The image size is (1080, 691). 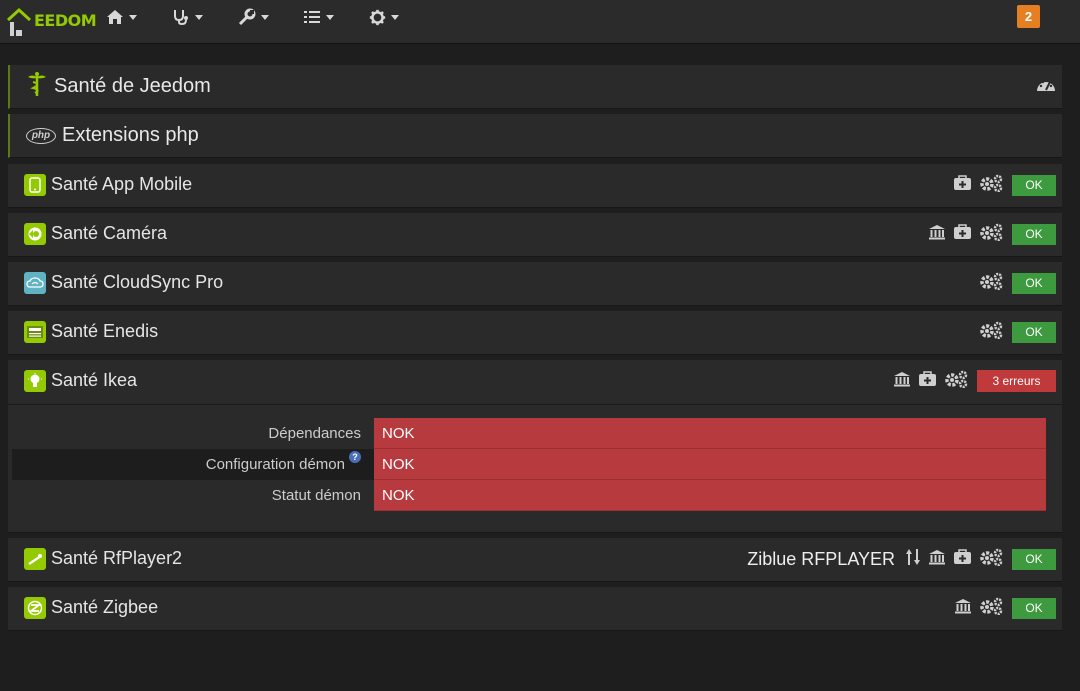 I want to click on detail-label: Dépendances, so click(x=314, y=433).